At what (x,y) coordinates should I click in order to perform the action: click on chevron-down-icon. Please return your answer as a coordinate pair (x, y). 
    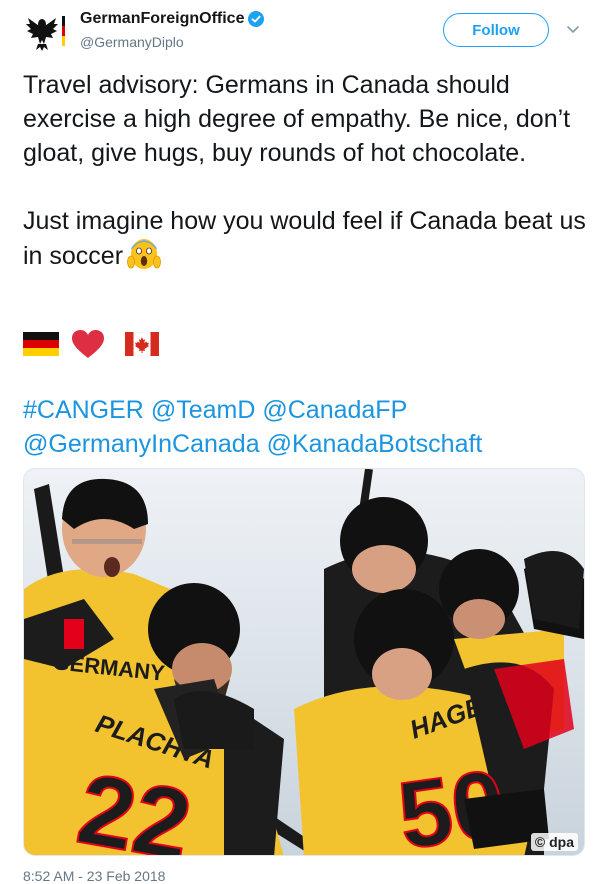
    Looking at the image, I should click on (573, 30).